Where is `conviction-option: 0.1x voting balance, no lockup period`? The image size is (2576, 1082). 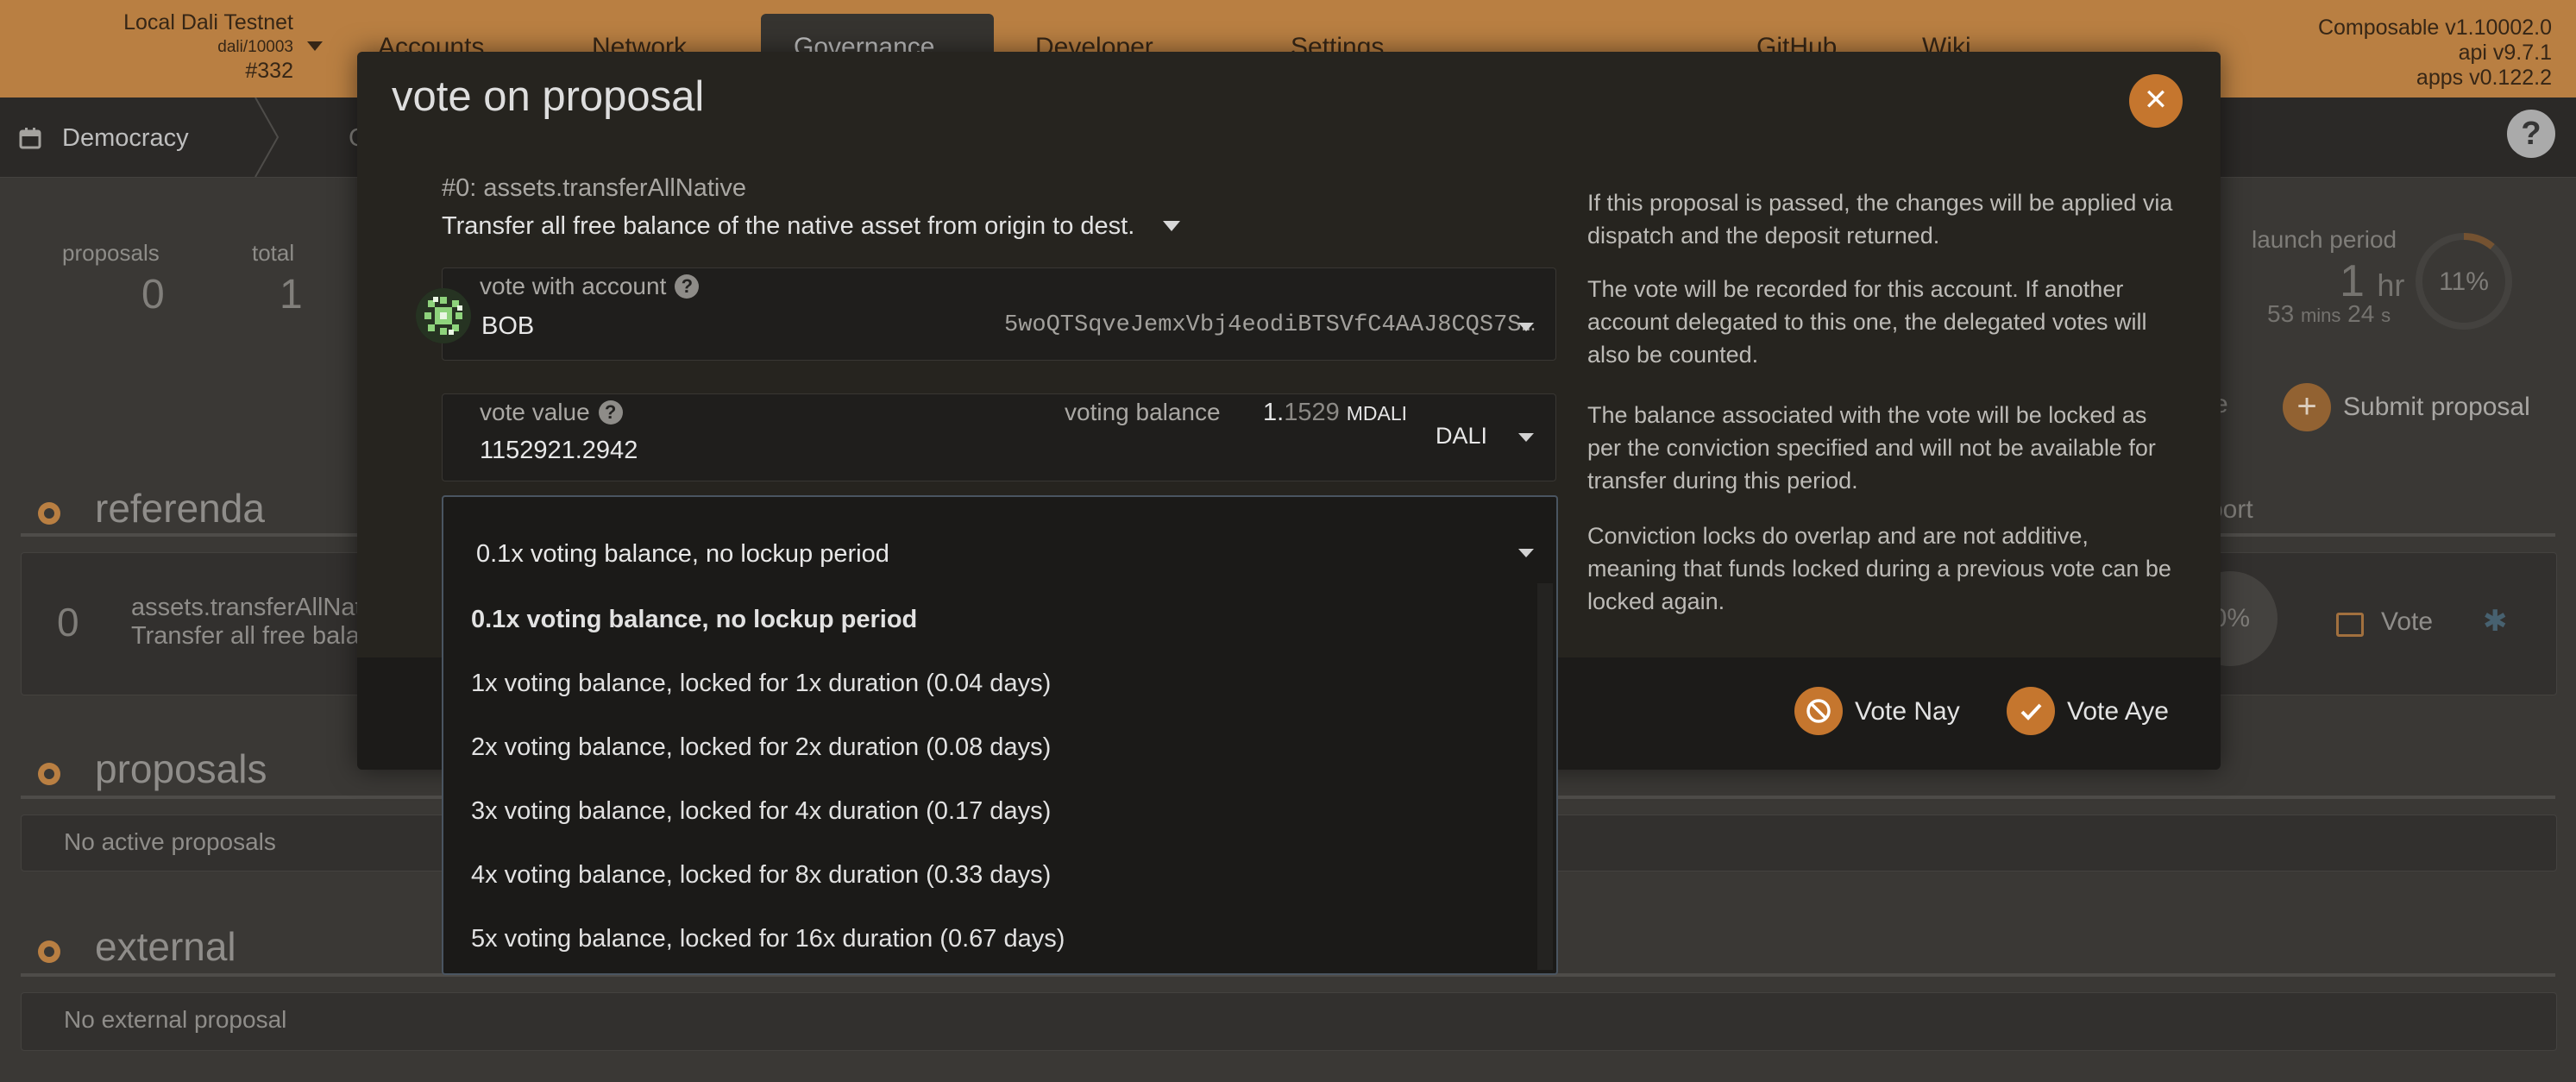
conviction-option: 0.1x voting balance, no lockup period is located at coordinates (694, 620).